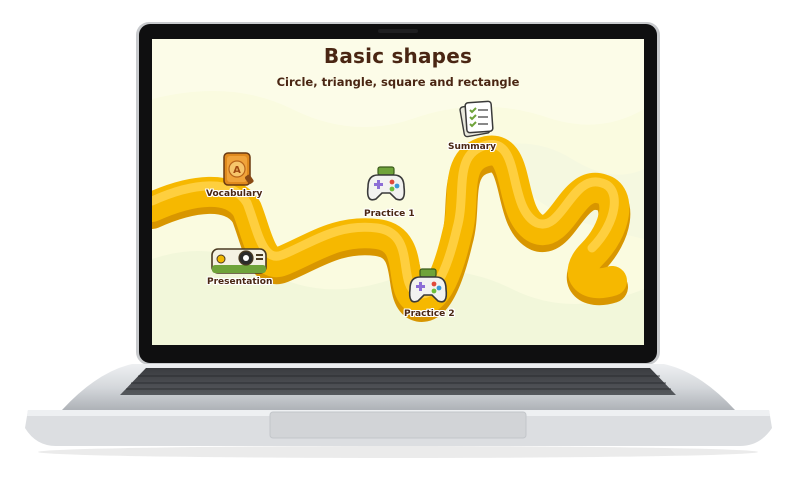 The image size is (797, 480). Describe the element at coordinates (398, 56) in the screenshot. I see `lesson-title: Basic shapes` at that location.